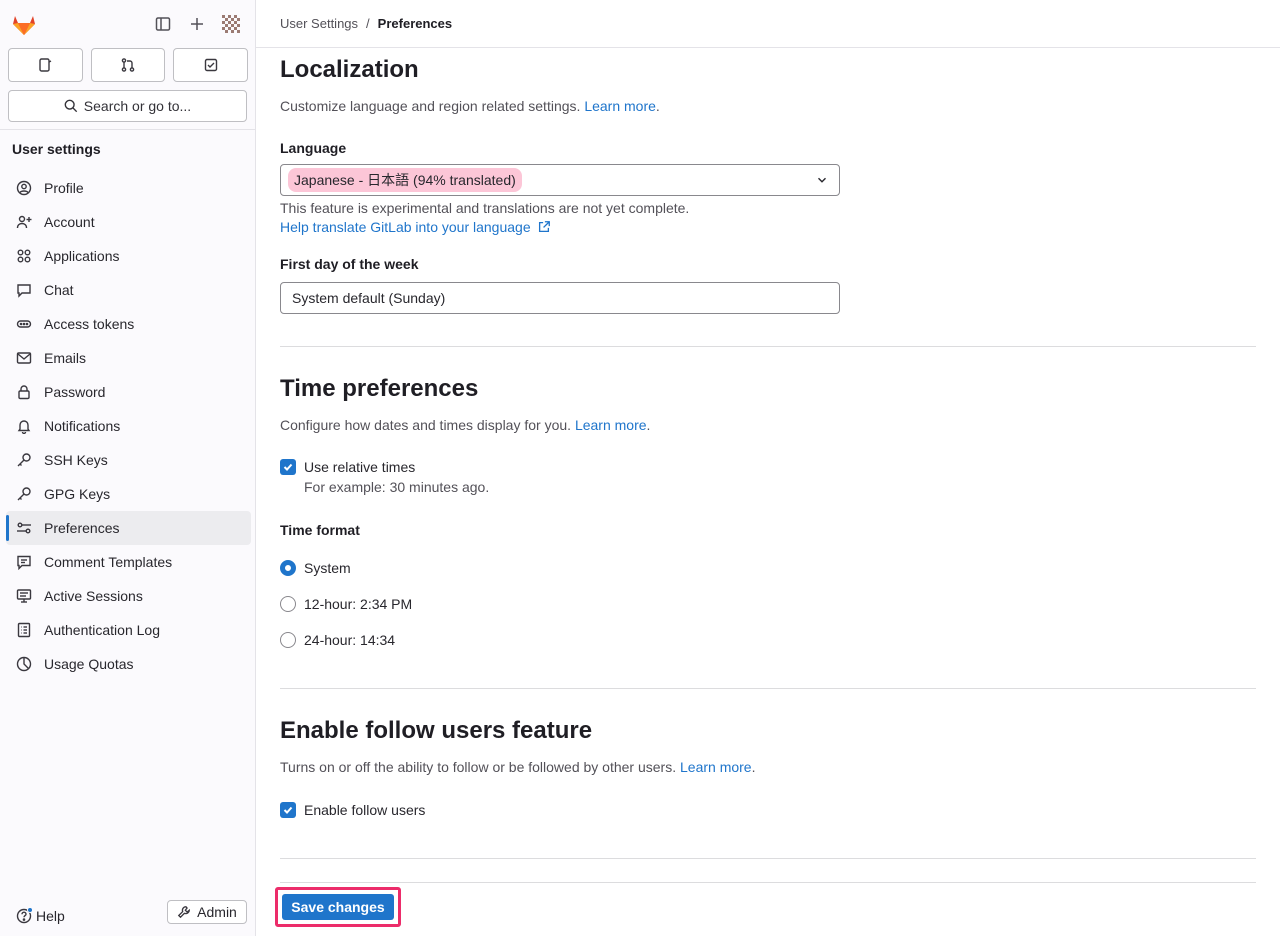 The height and width of the screenshot is (936, 1280). What do you see at coordinates (76, 460) in the screenshot?
I see `sidebar-item-label: SSH Keys` at bounding box center [76, 460].